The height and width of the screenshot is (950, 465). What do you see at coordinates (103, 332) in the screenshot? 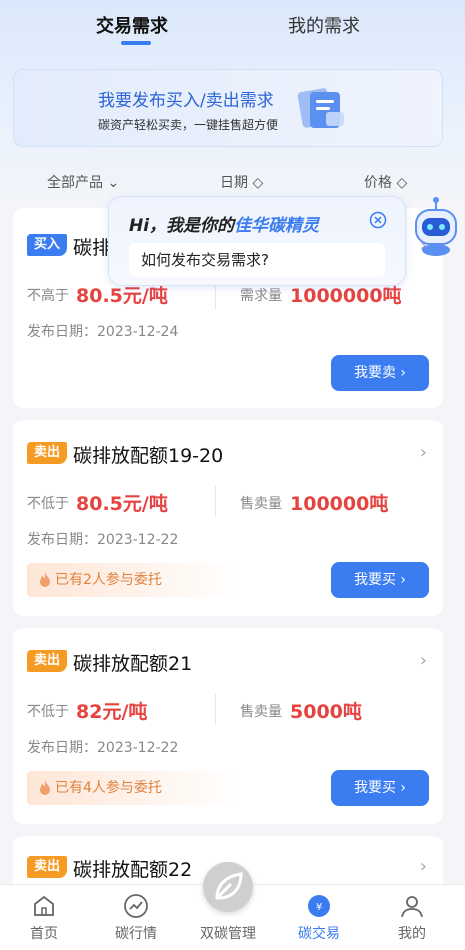
I see `publish-date: 发布日期：2023-12-24` at bounding box center [103, 332].